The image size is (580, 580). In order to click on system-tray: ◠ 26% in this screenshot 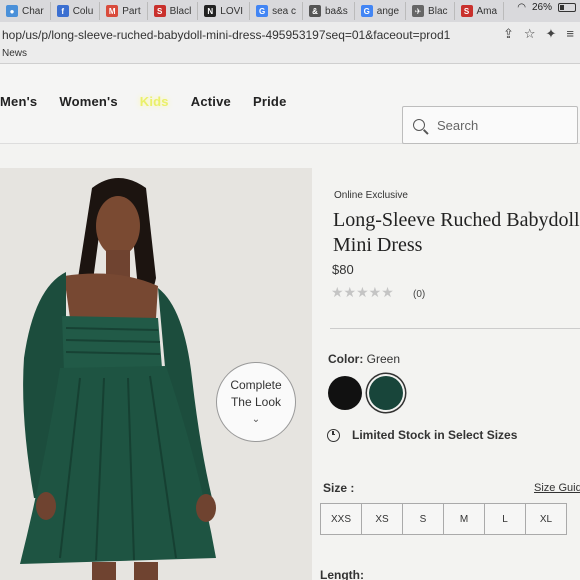, I will do `click(546, 7)`.